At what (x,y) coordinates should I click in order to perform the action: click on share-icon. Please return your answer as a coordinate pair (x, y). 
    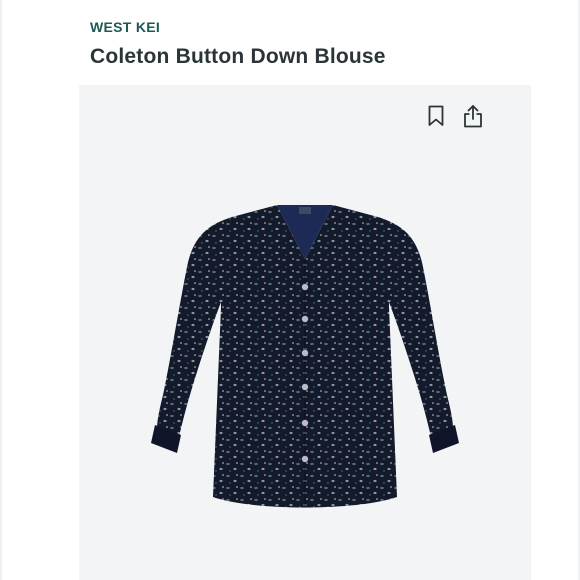
    Looking at the image, I should click on (473, 116).